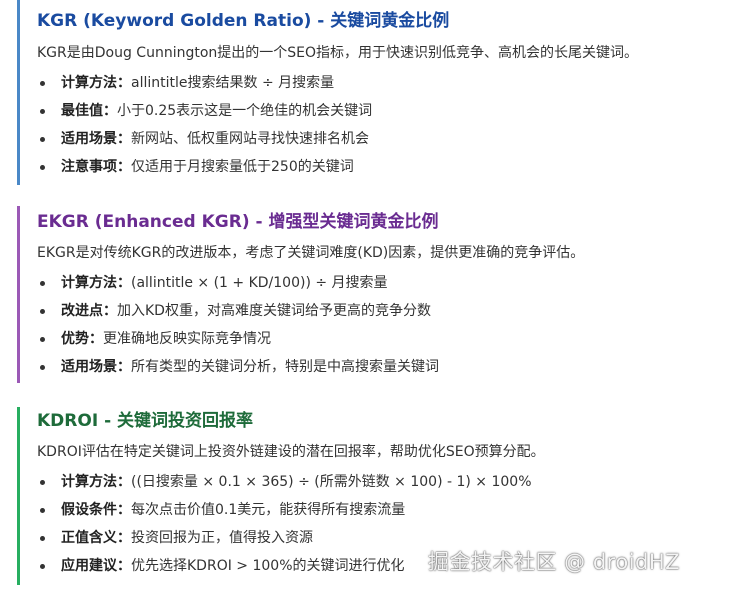 Image resolution: width=735 pixels, height=595 pixels. I want to click on item-label: 改进点：, so click(89, 311).